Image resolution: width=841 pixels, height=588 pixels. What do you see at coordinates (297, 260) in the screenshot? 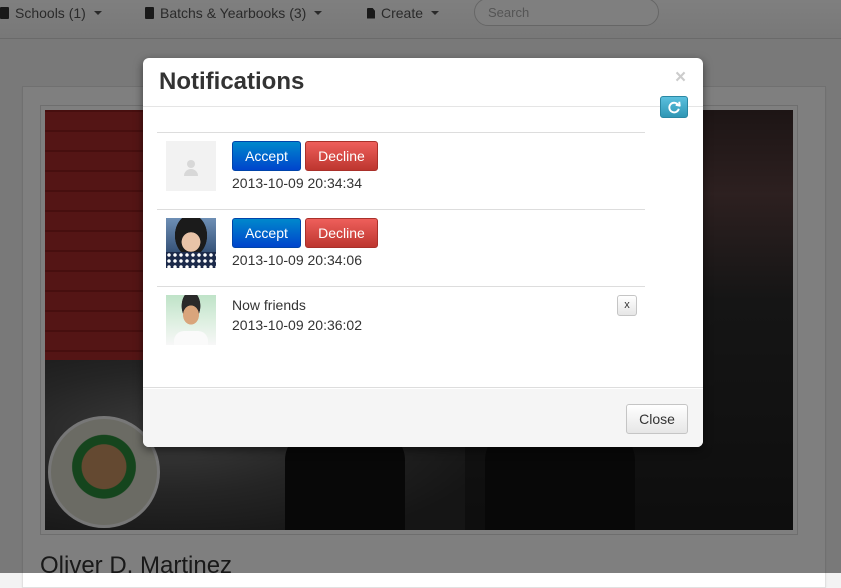
I see `notification-time: 2013-10-09 20:34:06` at bounding box center [297, 260].